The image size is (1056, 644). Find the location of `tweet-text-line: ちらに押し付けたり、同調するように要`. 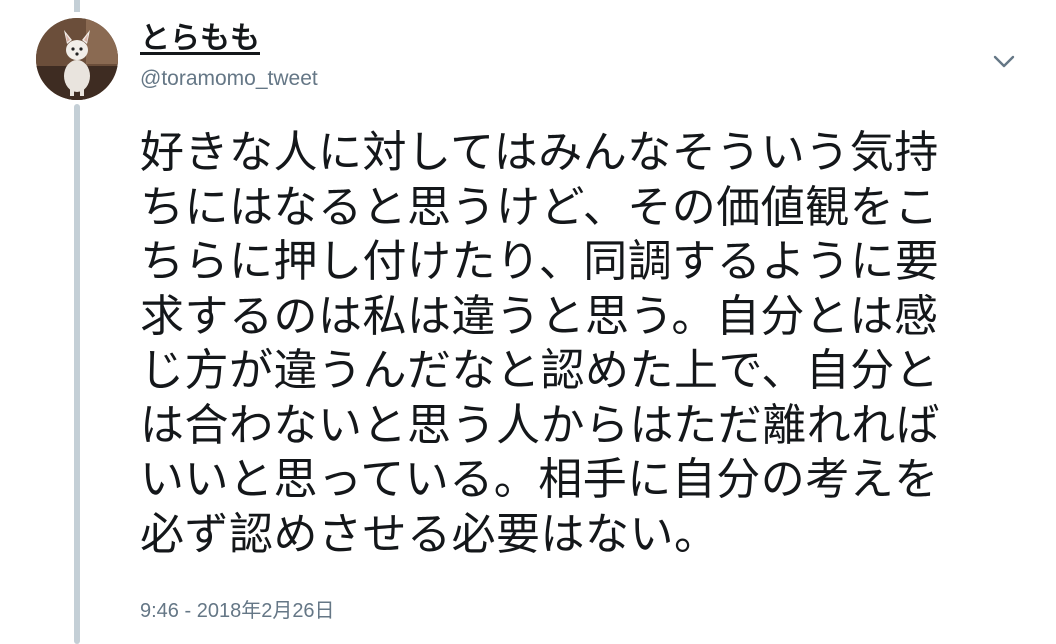

tweet-text-line: ちらに押し付けたり、同調するように要 is located at coordinates (540, 261).